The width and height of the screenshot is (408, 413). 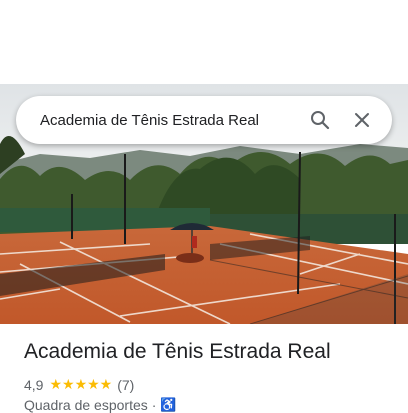 I want to click on rating-value: 4,9, so click(x=34, y=384).